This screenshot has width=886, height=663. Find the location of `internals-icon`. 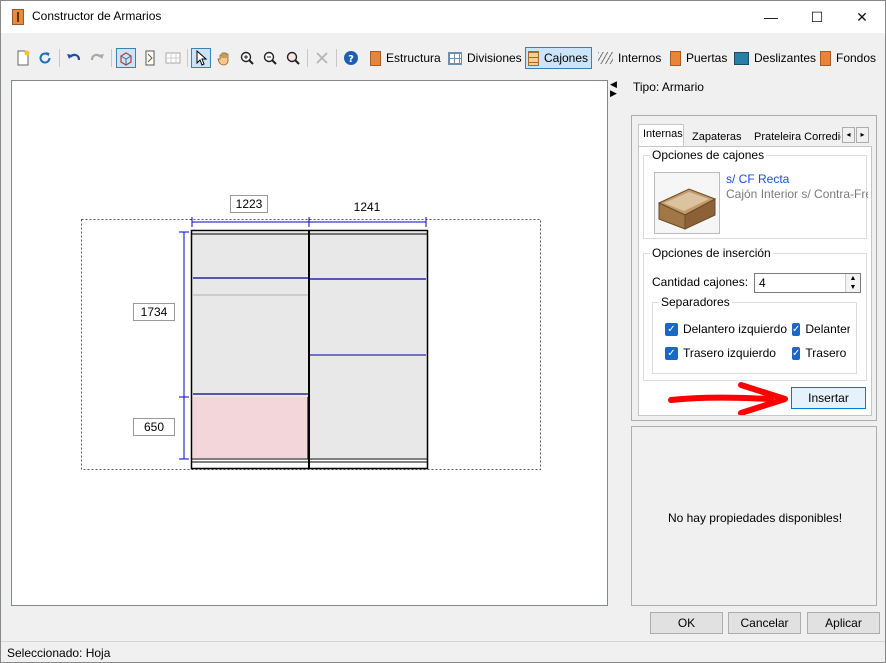

internals-icon is located at coordinates (605, 58).